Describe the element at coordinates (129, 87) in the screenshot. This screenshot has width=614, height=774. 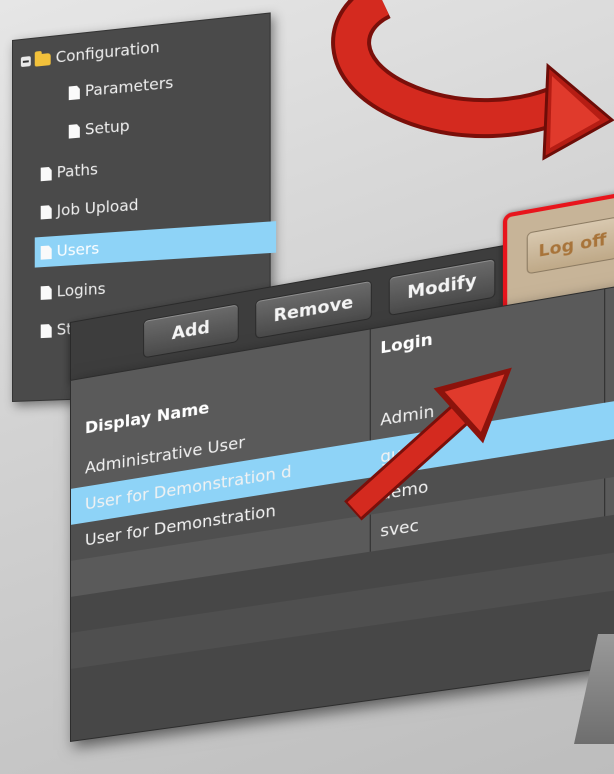
I see `tree-item-label: Parameters` at that location.